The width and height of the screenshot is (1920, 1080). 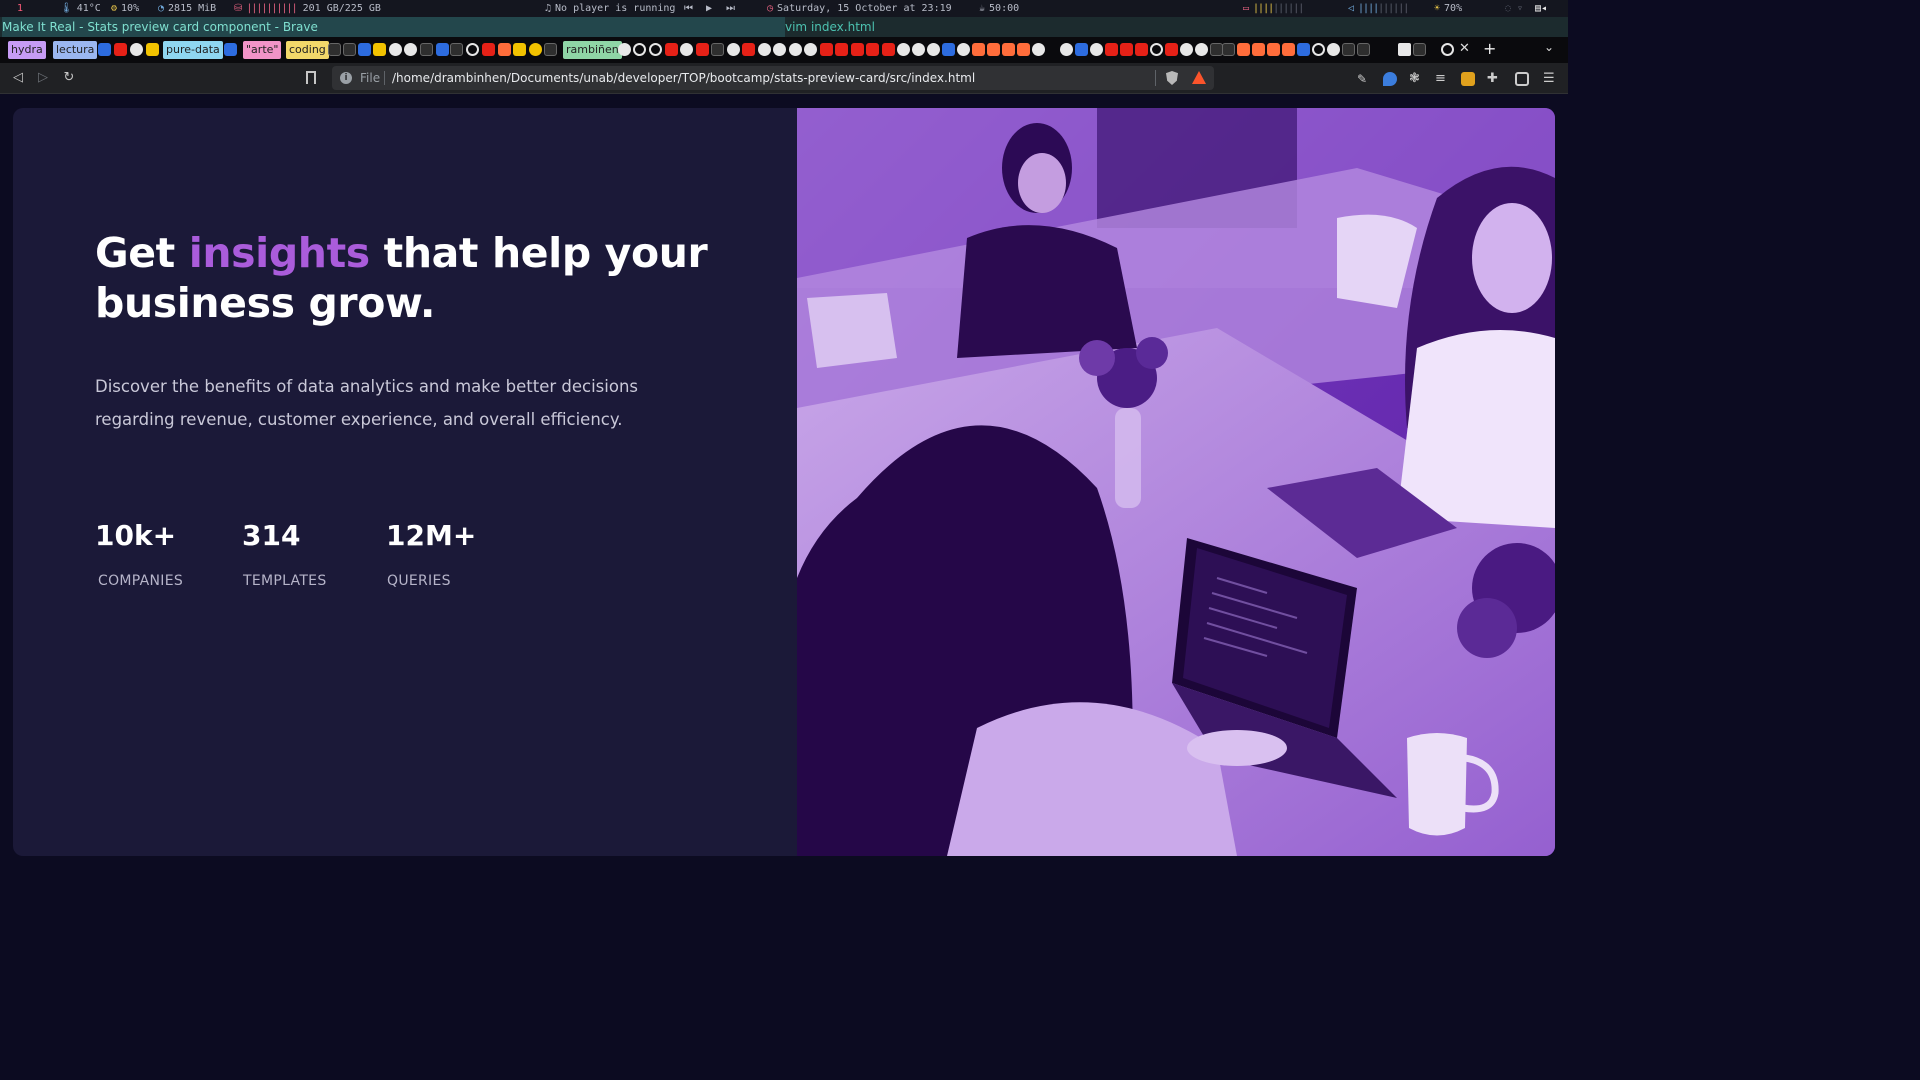 I want to click on workspace-indicator: 1, so click(x=20, y=8).